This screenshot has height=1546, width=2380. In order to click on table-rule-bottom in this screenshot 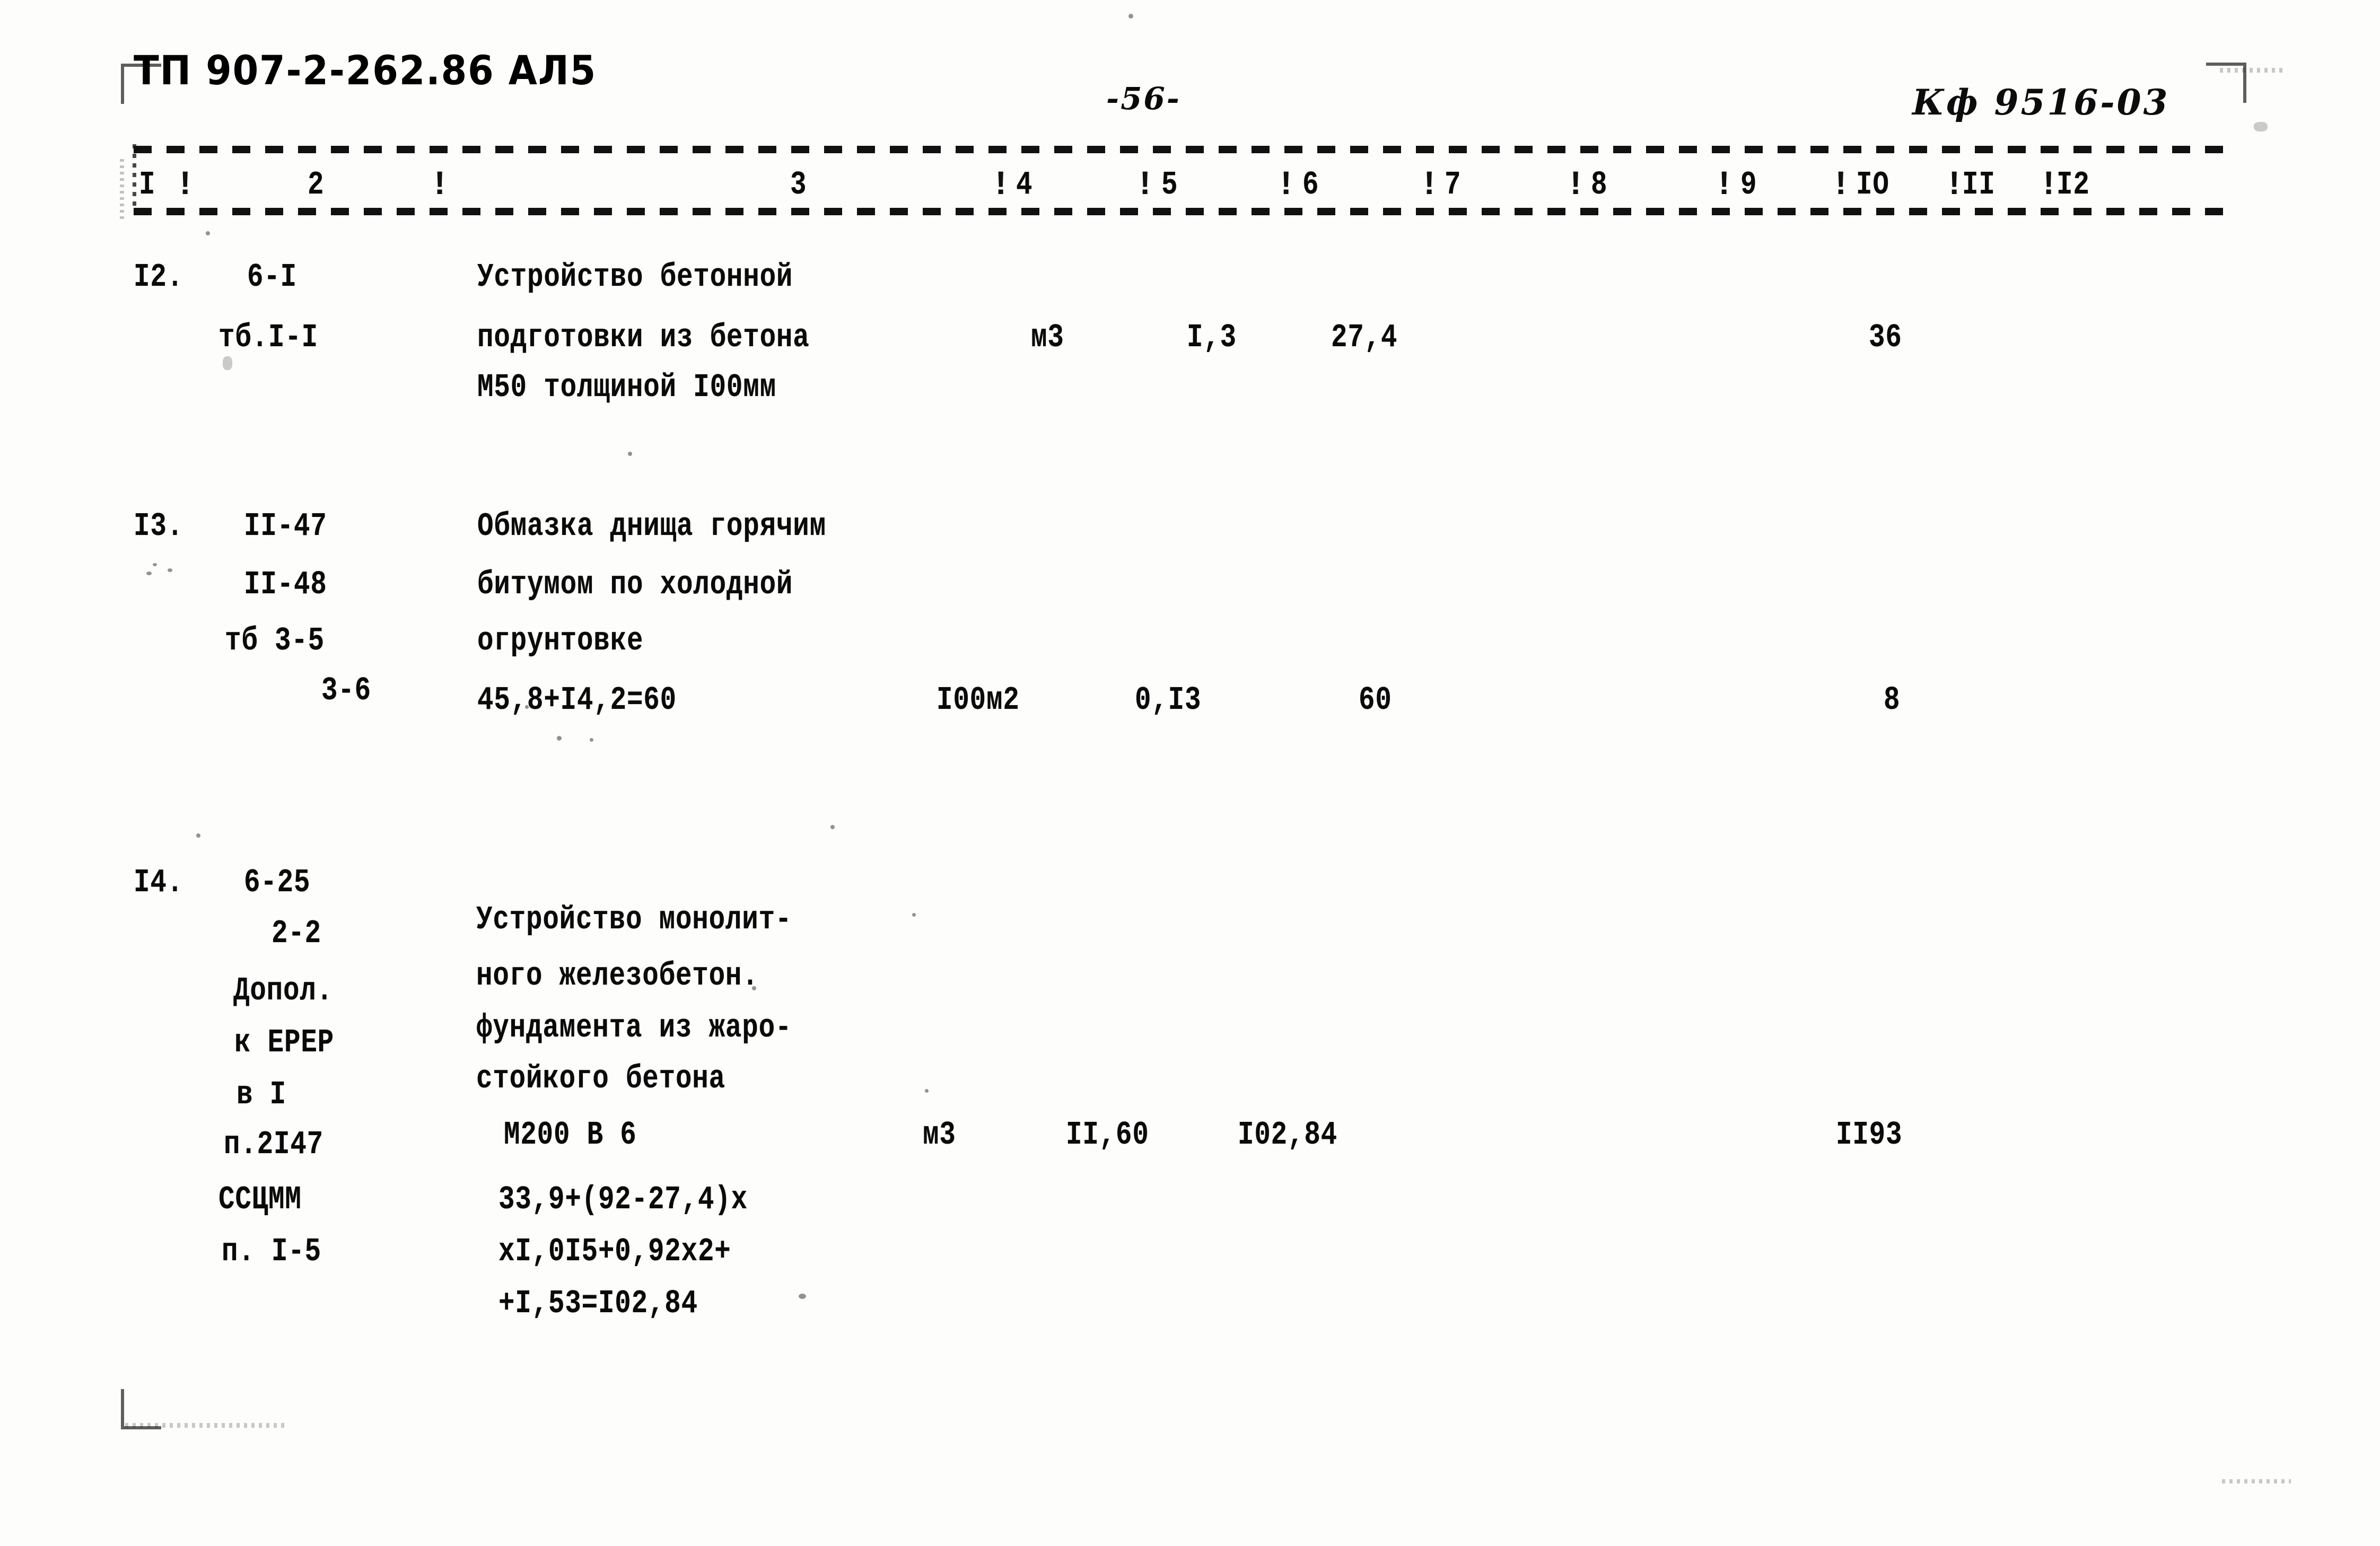, I will do `click(1181, 211)`.